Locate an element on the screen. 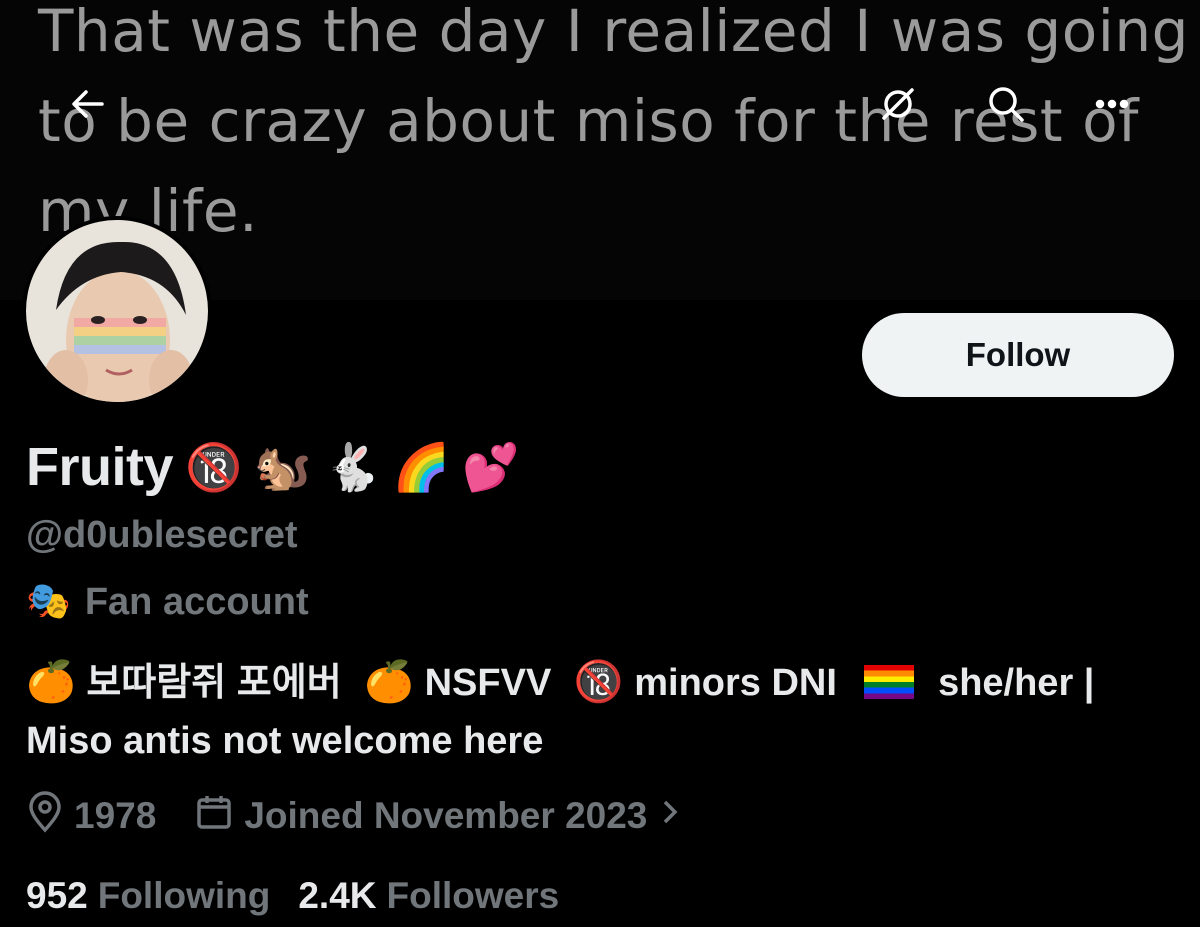  name-emoji: 🐇 is located at coordinates (352, 467).